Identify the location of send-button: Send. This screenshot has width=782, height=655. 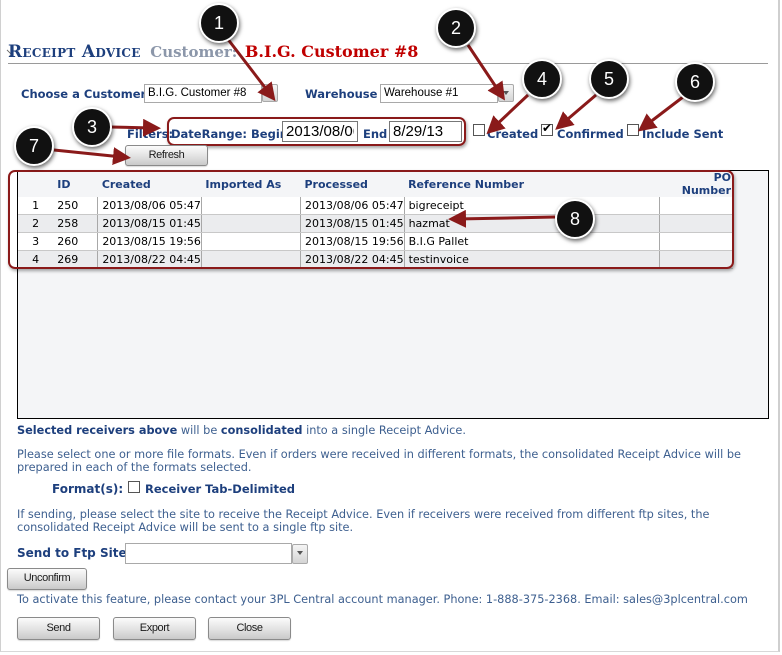
(58, 628).